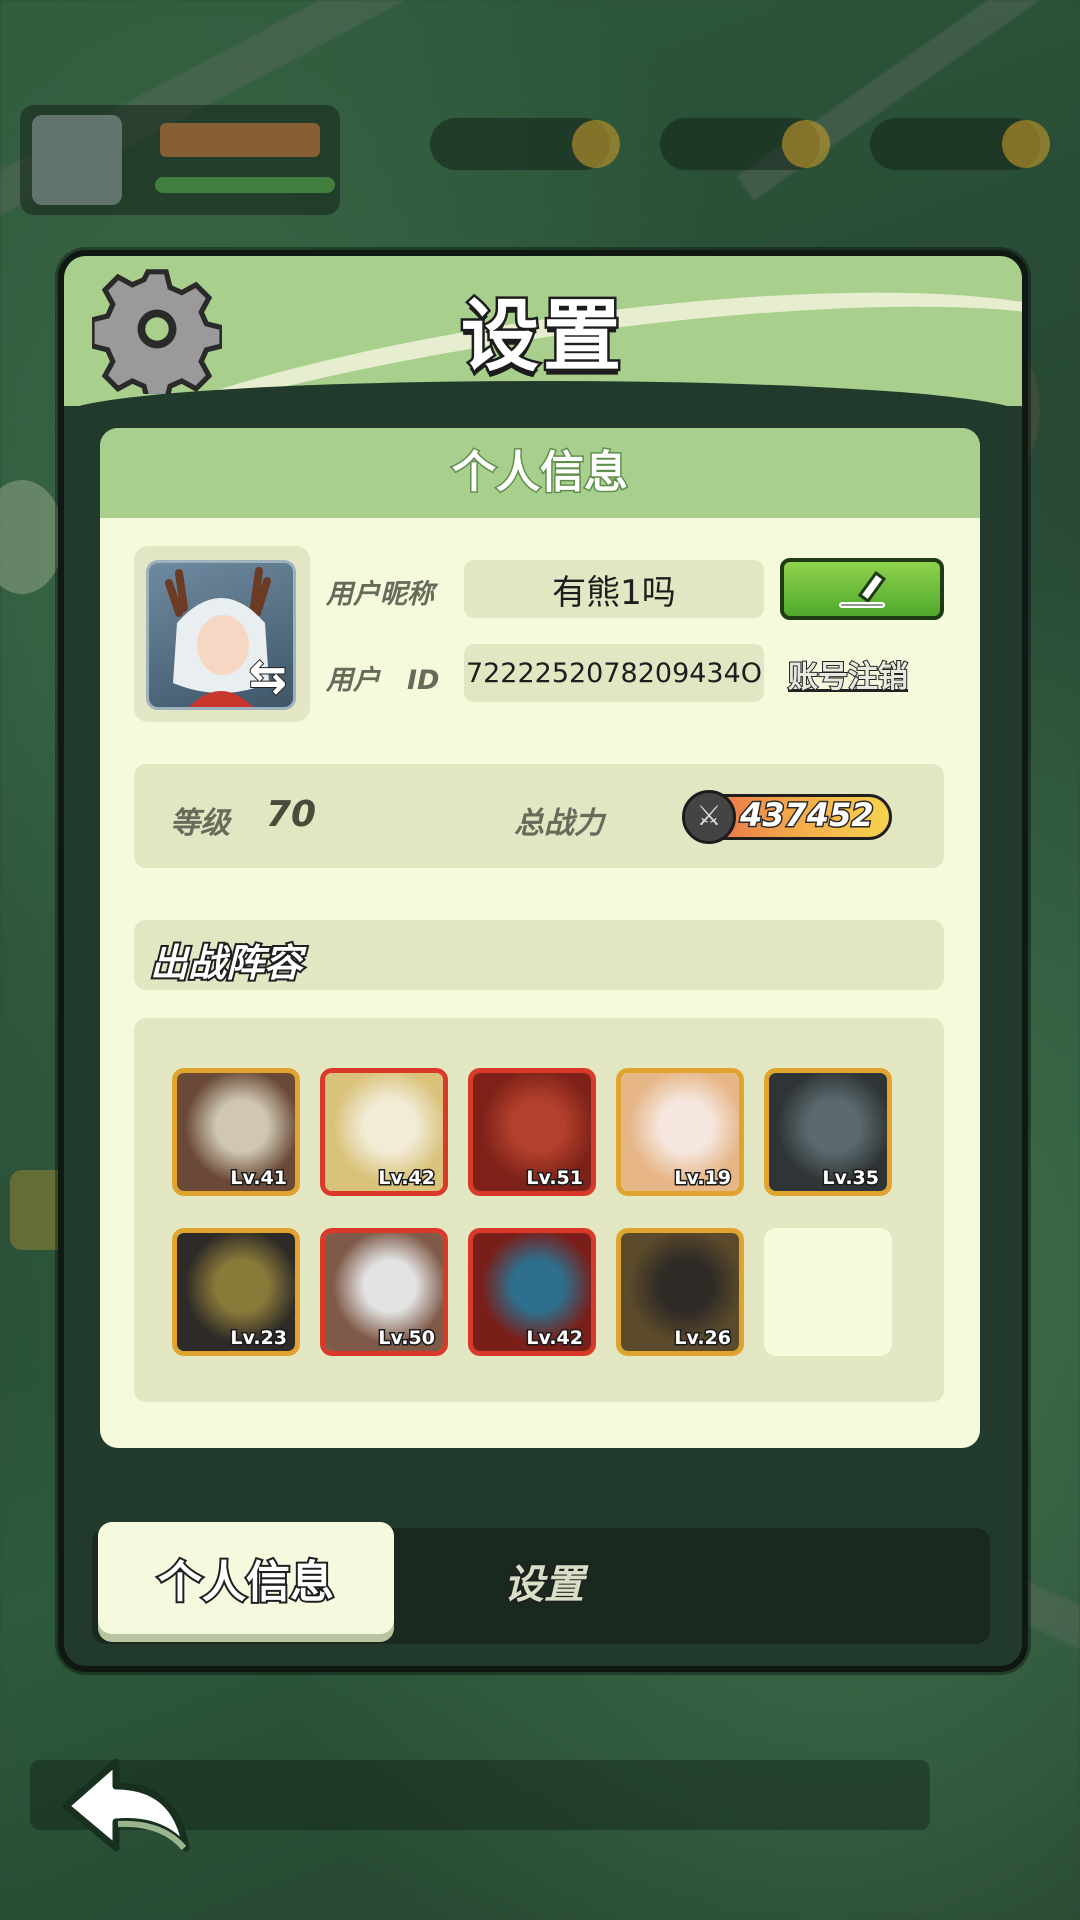 Image resolution: width=1080 pixels, height=1920 pixels. What do you see at coordinates (559, 823) in the screenshot?
I see `power-label: 总战力` at bounding box center [559, 823].